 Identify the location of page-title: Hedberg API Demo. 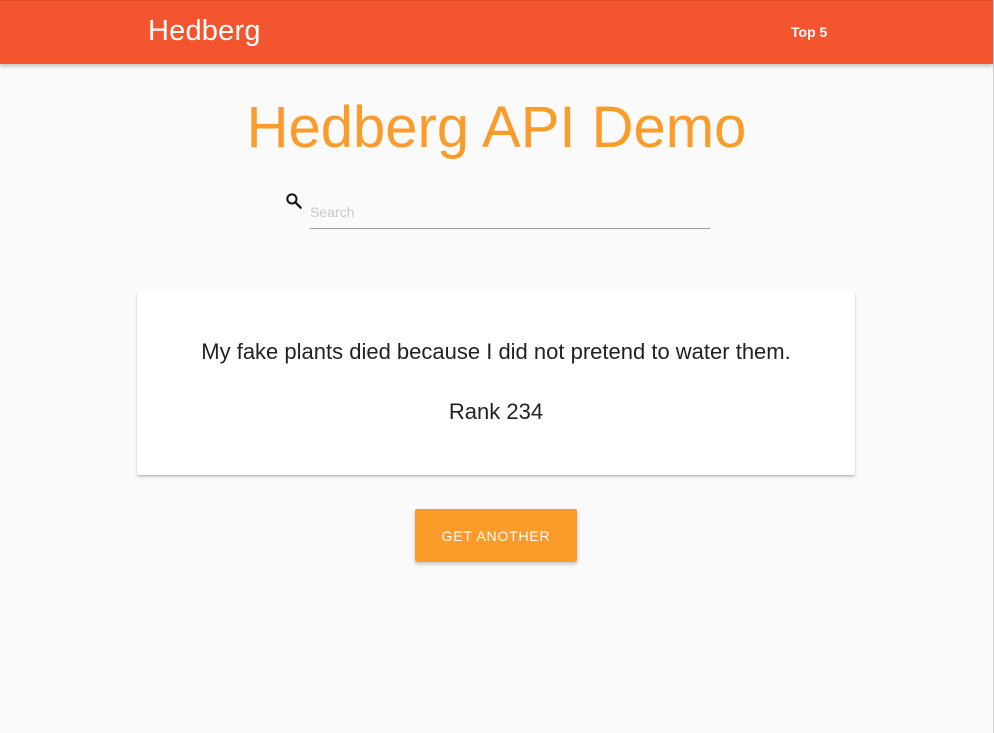
(496, 127).